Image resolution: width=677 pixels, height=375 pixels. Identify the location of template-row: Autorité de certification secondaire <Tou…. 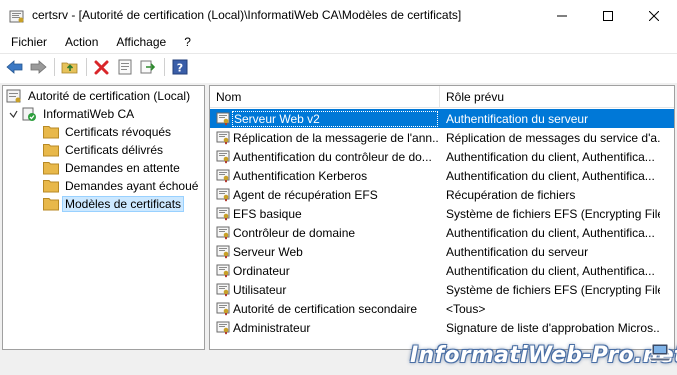
(442, 308).